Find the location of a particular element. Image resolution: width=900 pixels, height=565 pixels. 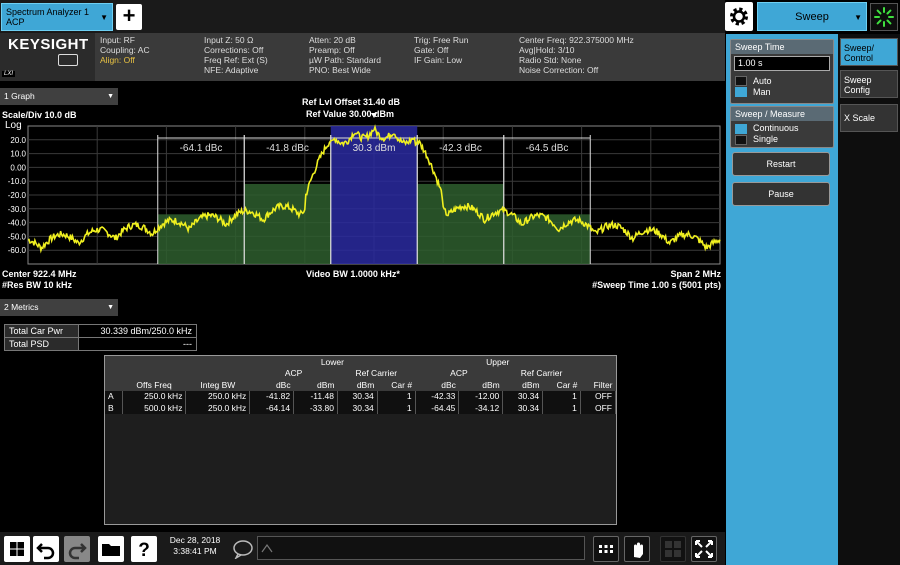

windows-start-button is located at coordinates (17, 549).